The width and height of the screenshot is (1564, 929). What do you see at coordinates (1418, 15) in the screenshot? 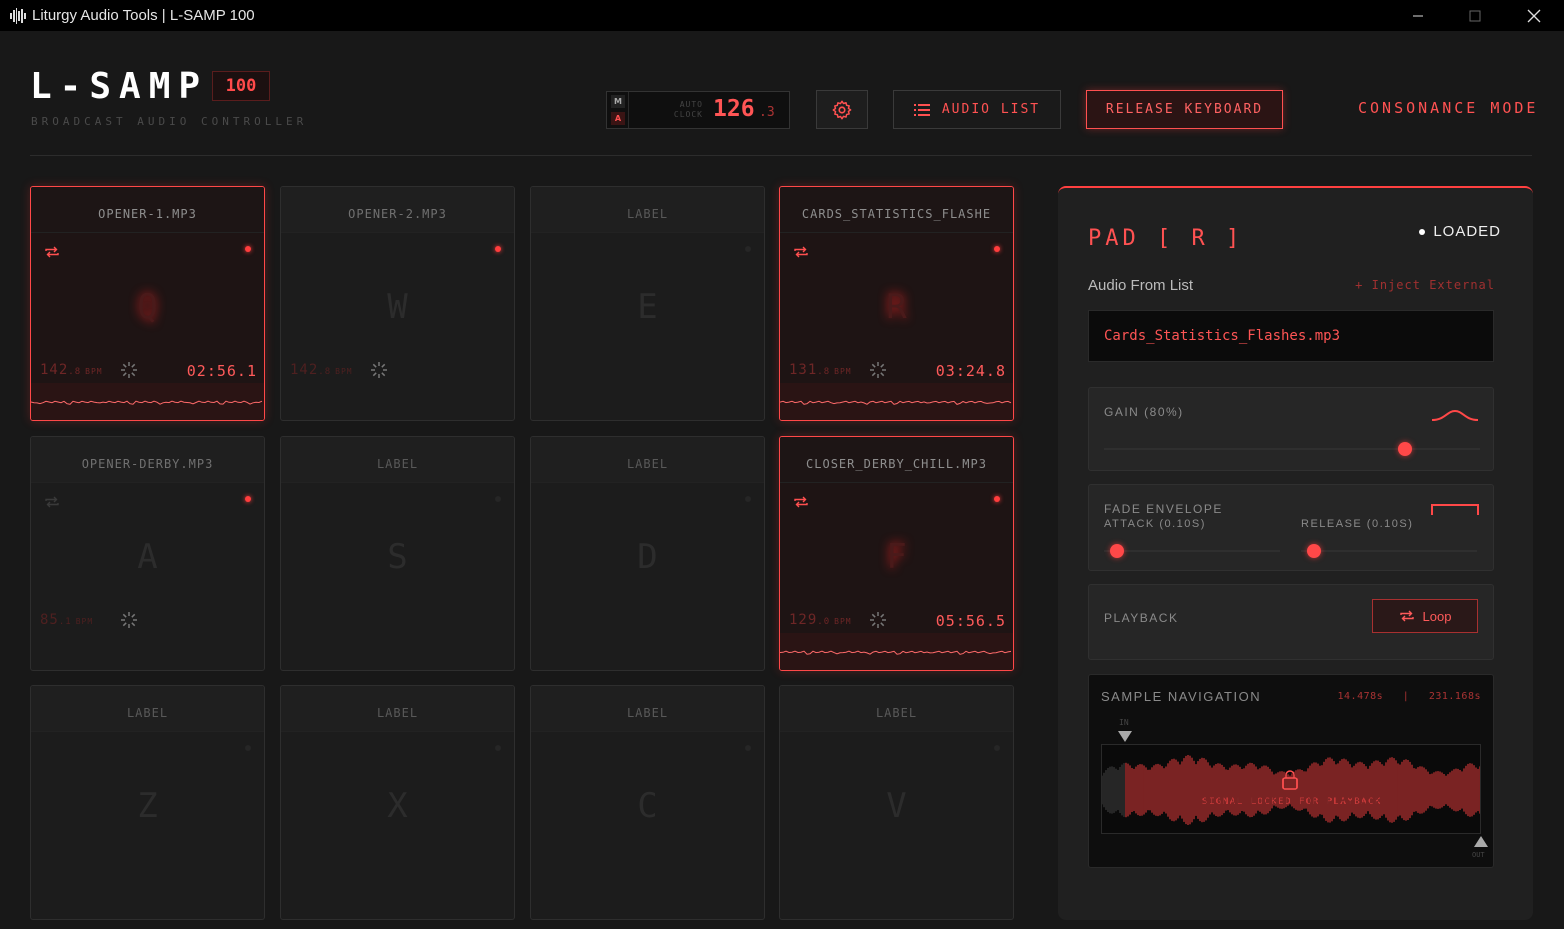
I see `minimize-button` at bounding box center [1418, 15].